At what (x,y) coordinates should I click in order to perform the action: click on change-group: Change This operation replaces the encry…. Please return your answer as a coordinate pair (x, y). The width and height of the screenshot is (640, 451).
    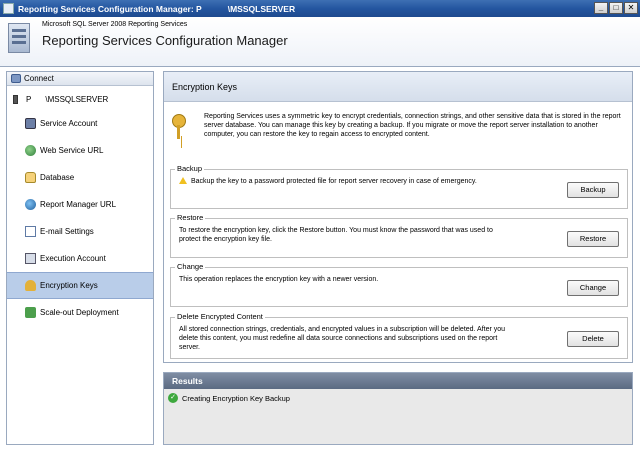
    Looking at the image, I should click on (399, 284).